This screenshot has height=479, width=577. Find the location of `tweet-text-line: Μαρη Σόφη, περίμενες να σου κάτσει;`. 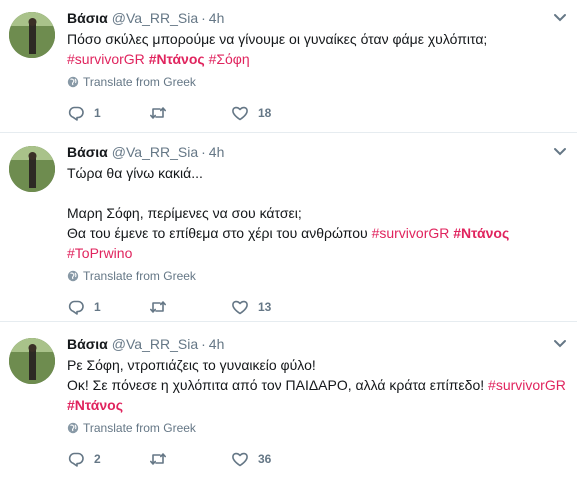

tweet-text-line: Μαρη Σόφη, περίμενες να σου κάτσει; is located at coordinates (317, 213).